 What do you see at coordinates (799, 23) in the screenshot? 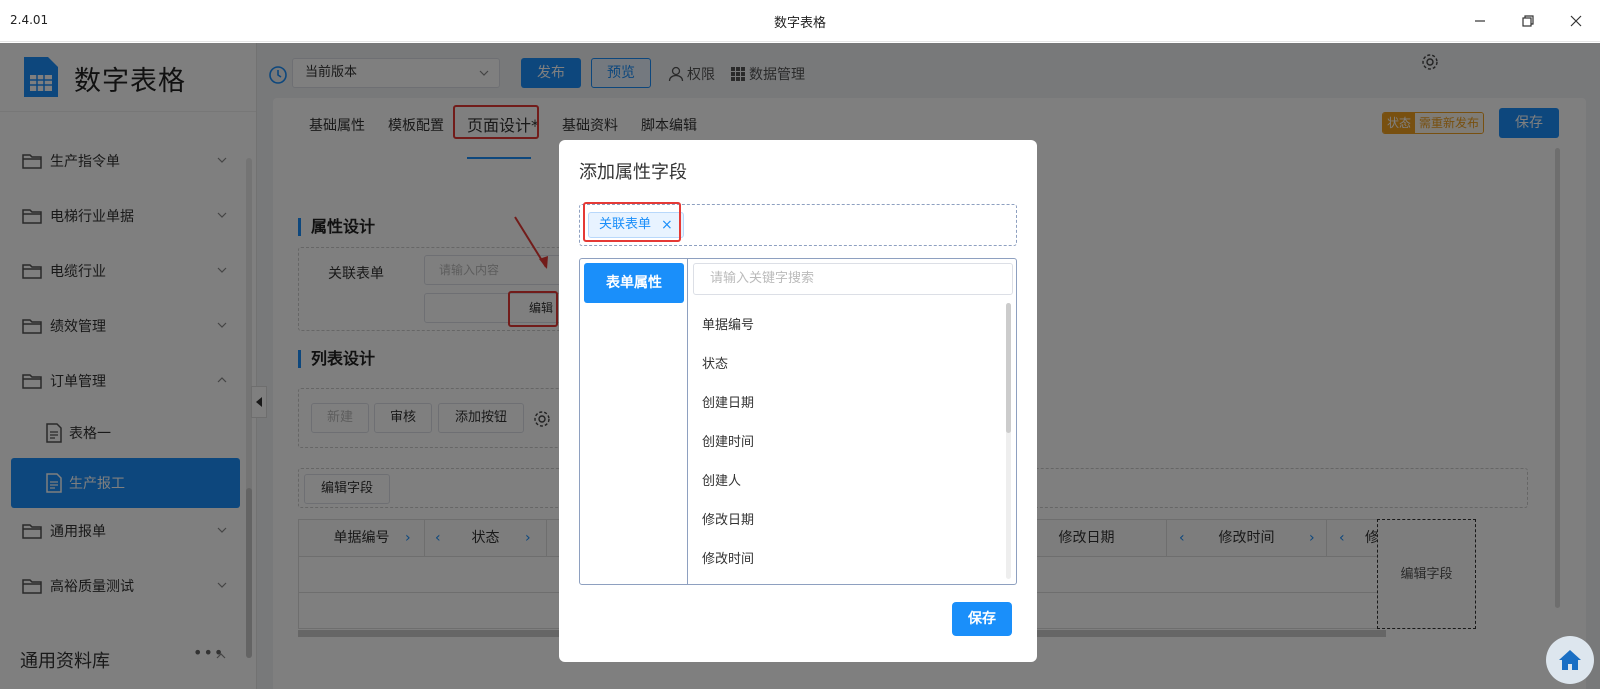
I see `window-title: 数字表格` at bounding box center [799, 23].